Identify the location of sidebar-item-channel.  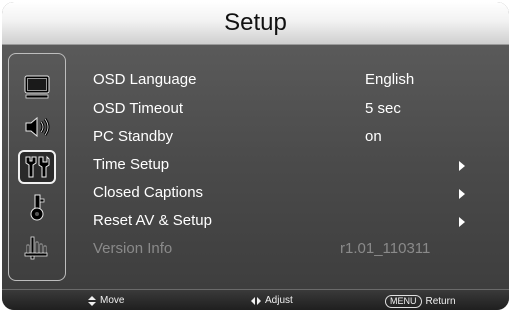
(37, 247).